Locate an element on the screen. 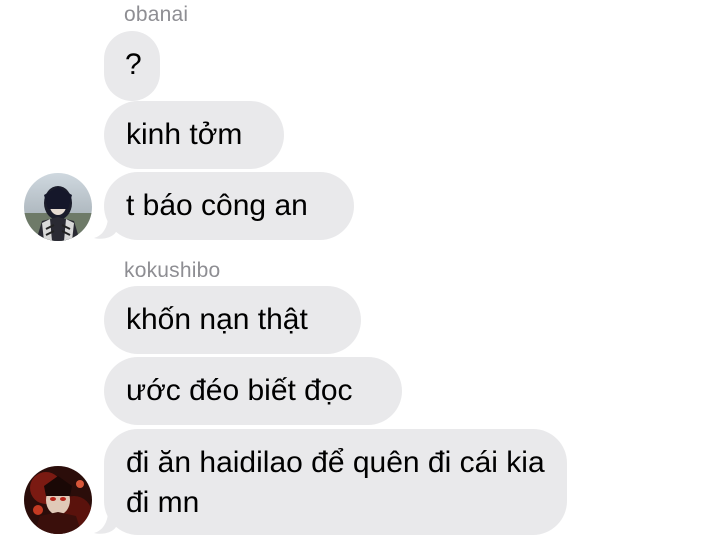  message-bubble: ? is located at coordinates (132, 66).